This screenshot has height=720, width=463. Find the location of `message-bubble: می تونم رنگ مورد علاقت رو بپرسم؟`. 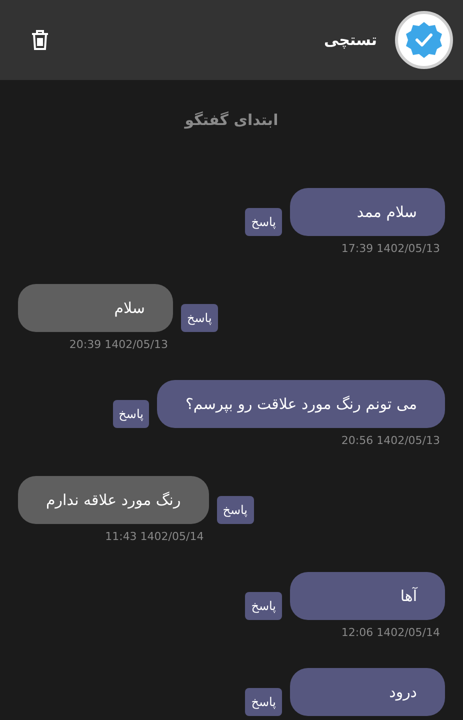

message-bubble: می تونم رنگ مورد علاقت رو بپرسم؟ is located at coordinates (301, 404).